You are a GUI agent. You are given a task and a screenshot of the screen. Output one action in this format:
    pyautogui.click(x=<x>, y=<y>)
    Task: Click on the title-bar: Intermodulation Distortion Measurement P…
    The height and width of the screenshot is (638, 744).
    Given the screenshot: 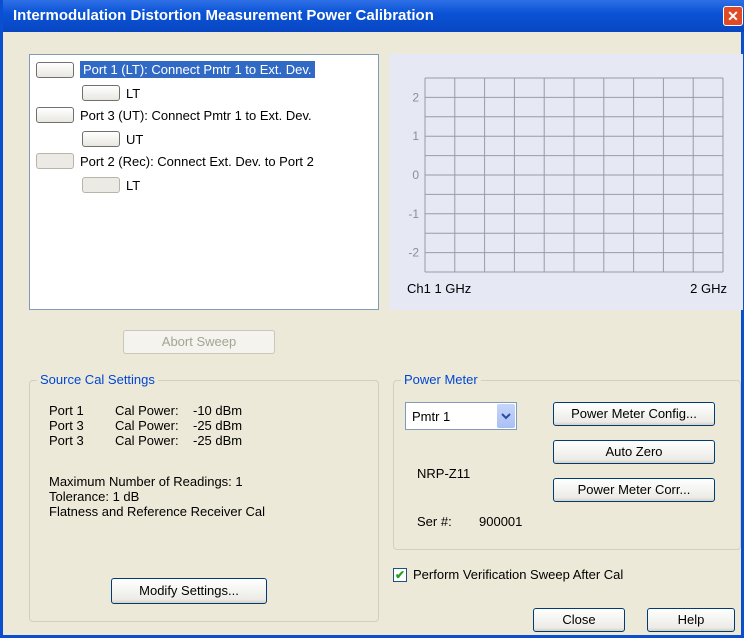 What is the action you would take?
    pyautogui.click(x=373, y=16)
    